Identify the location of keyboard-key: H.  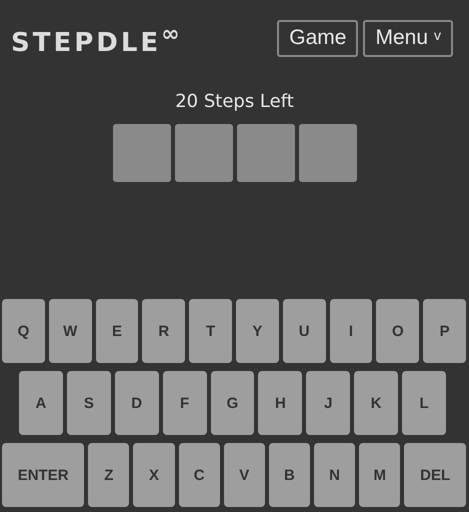
(280, 403).